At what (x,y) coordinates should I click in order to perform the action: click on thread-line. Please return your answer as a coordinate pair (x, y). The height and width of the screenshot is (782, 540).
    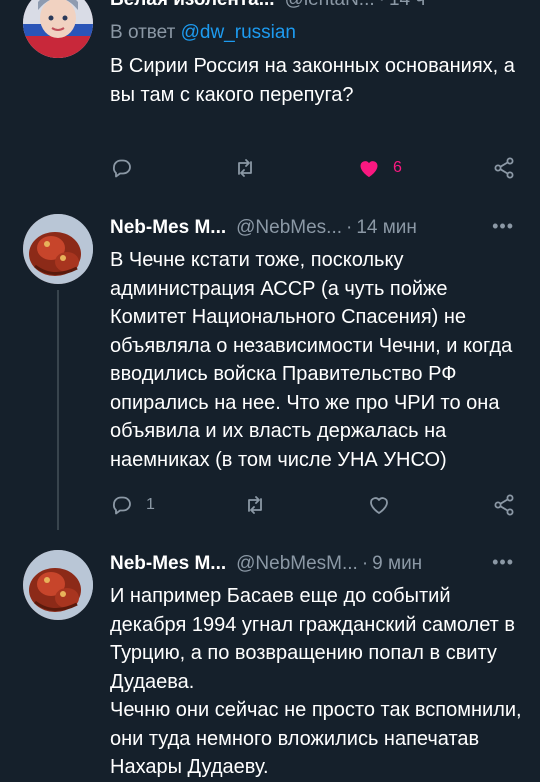
    Looking at the image, I should click on (58, 410).